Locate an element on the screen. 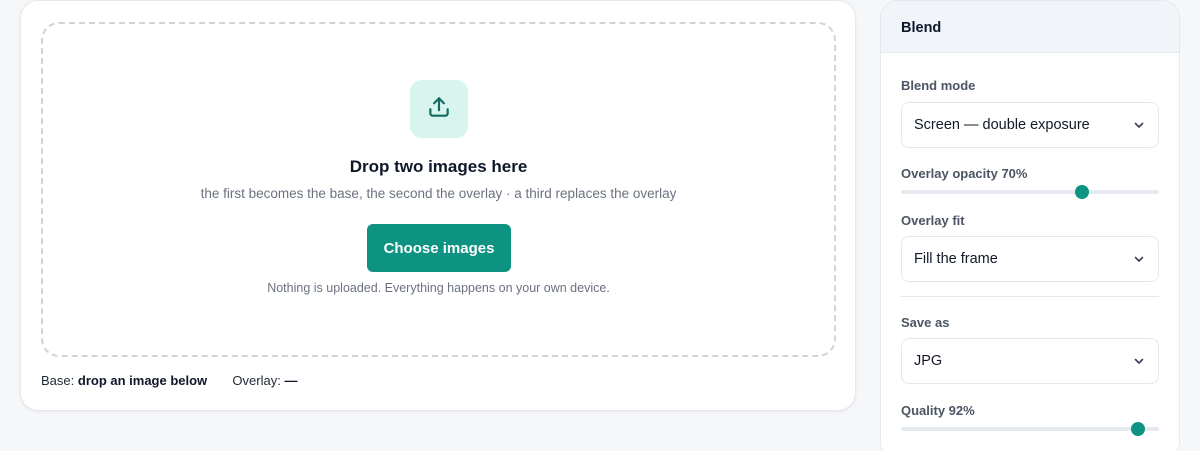 This screenshot has height=451, width=1200. save-as-label: Save as is located at coordinates (925, 322).